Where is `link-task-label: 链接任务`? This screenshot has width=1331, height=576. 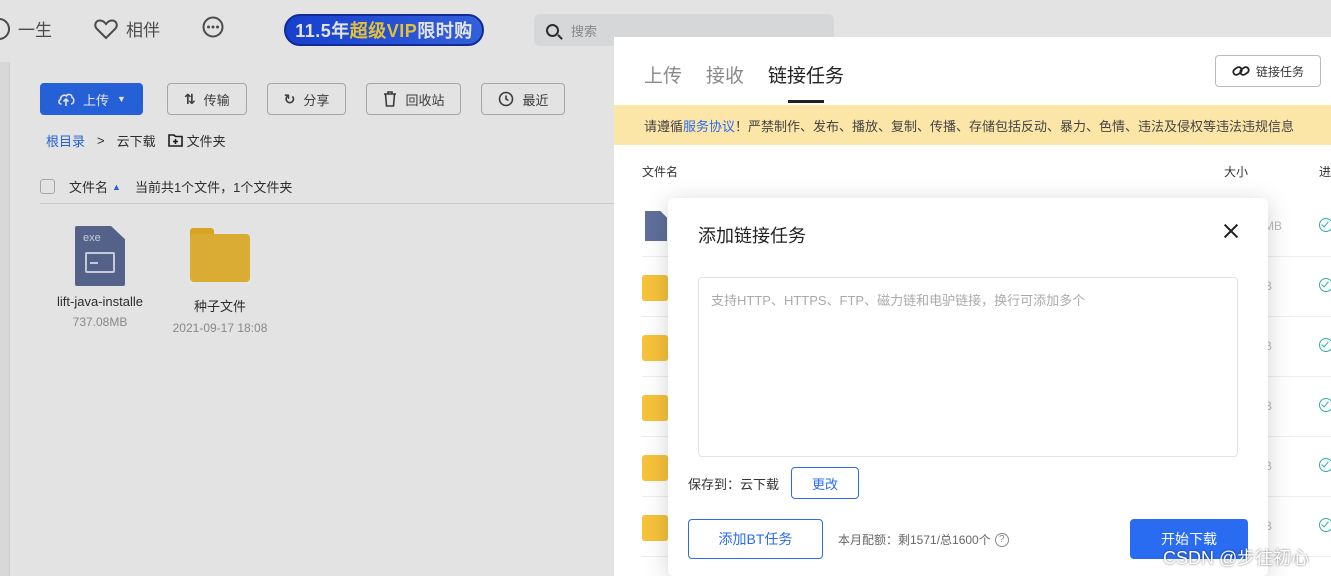
link-task-label: 链接任务 is located at coordinates (1279, 71).